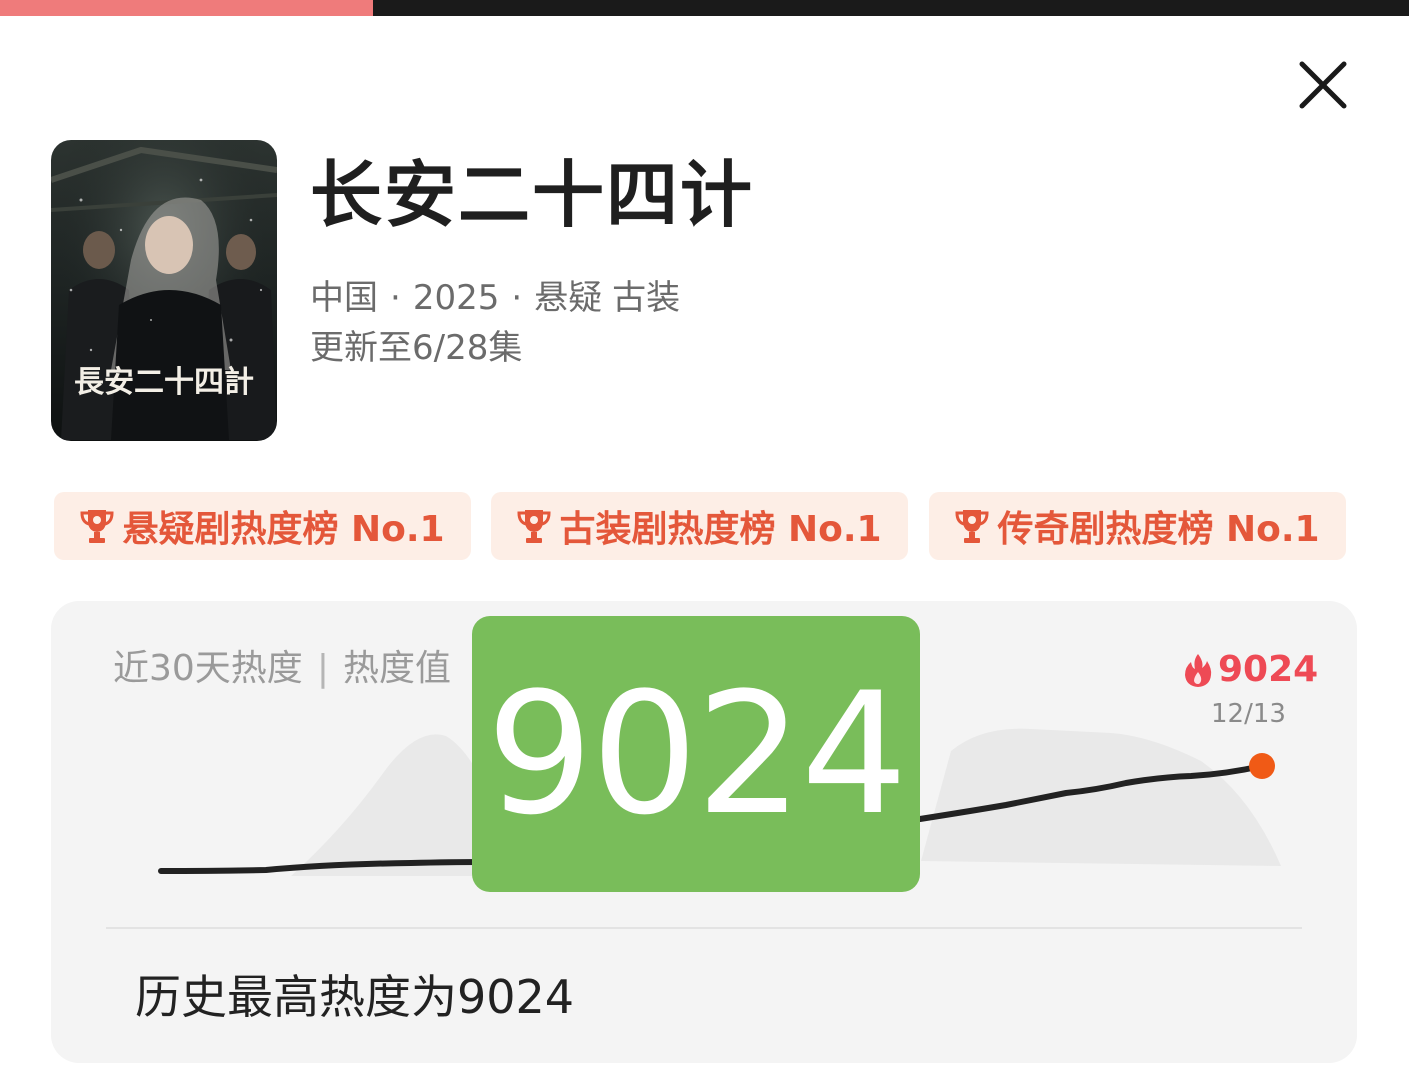 The image size is (1409, 1080). Describe the element at coordinates (344, 298) in the screenshot. I see `show-region: 中国` at that location.